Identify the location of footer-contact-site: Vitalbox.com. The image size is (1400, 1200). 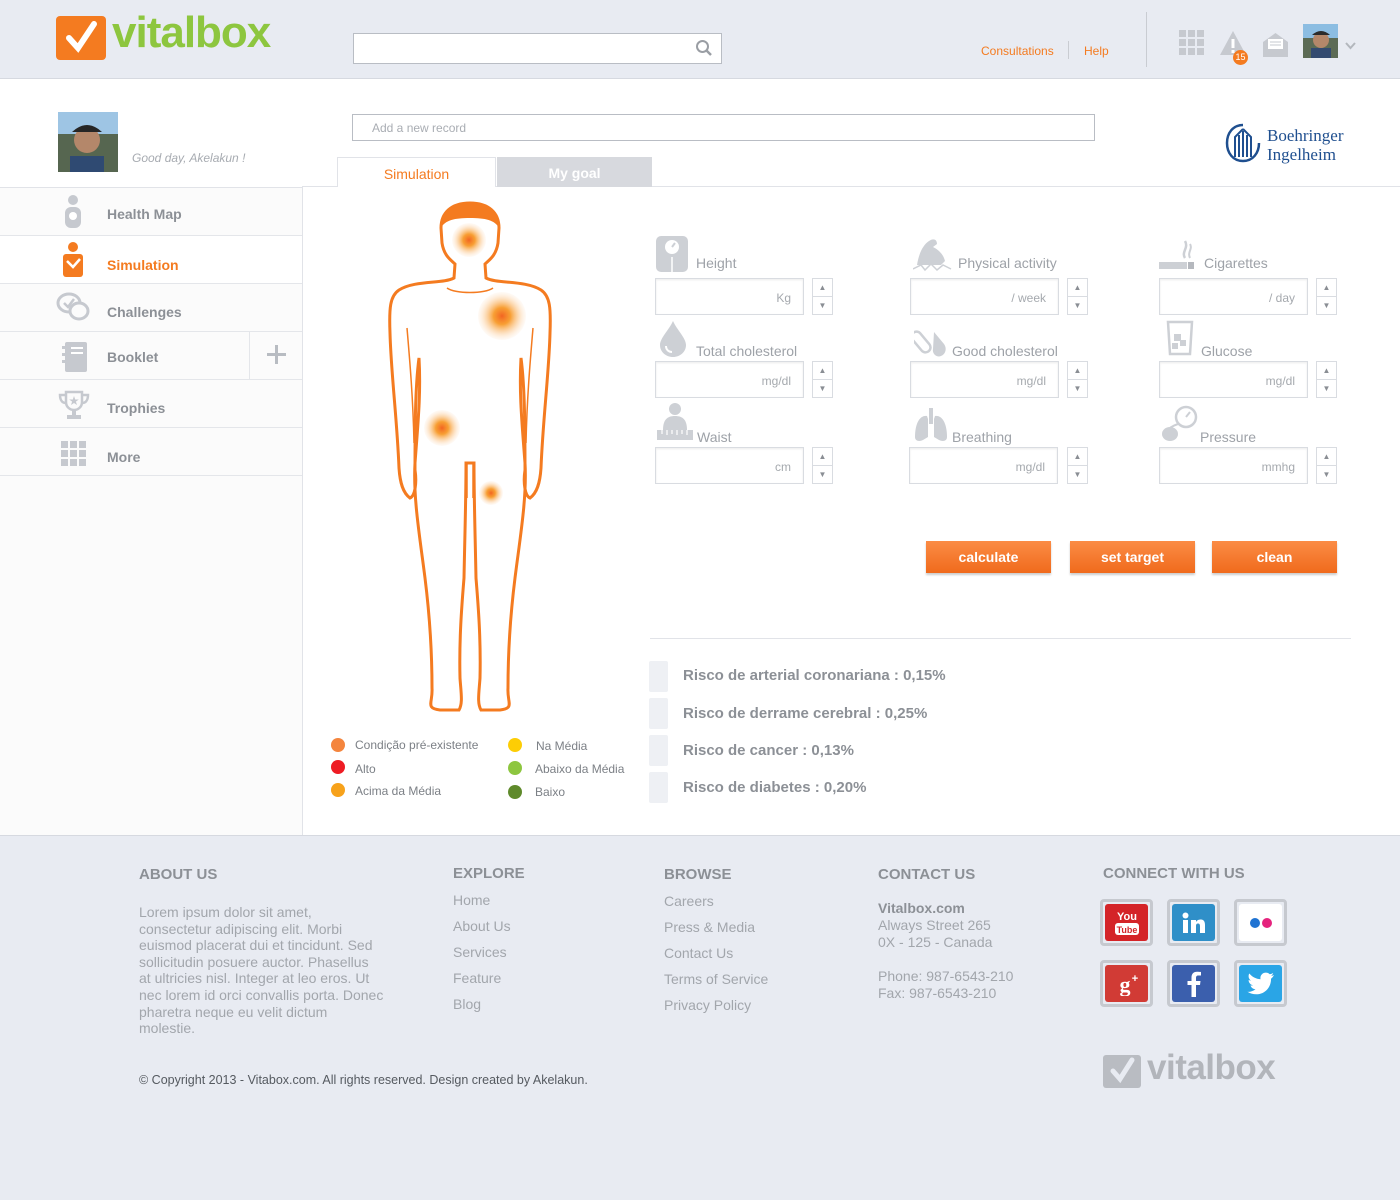
(921, 908).